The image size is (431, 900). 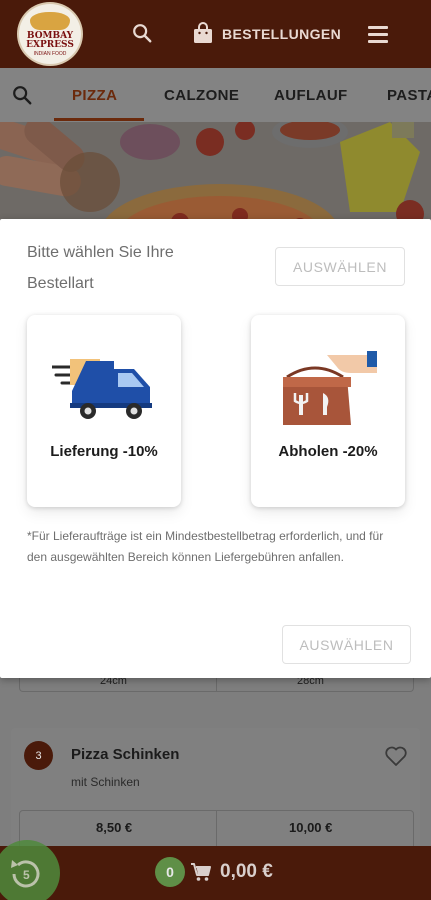 I want to click on heart-icon, so click(x=396, y=756).